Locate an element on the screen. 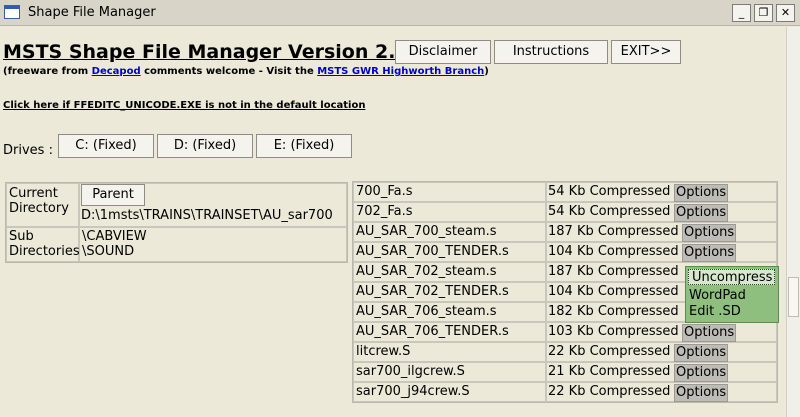  file-name: 702_Fa.s is located at coordinates (449, 212).